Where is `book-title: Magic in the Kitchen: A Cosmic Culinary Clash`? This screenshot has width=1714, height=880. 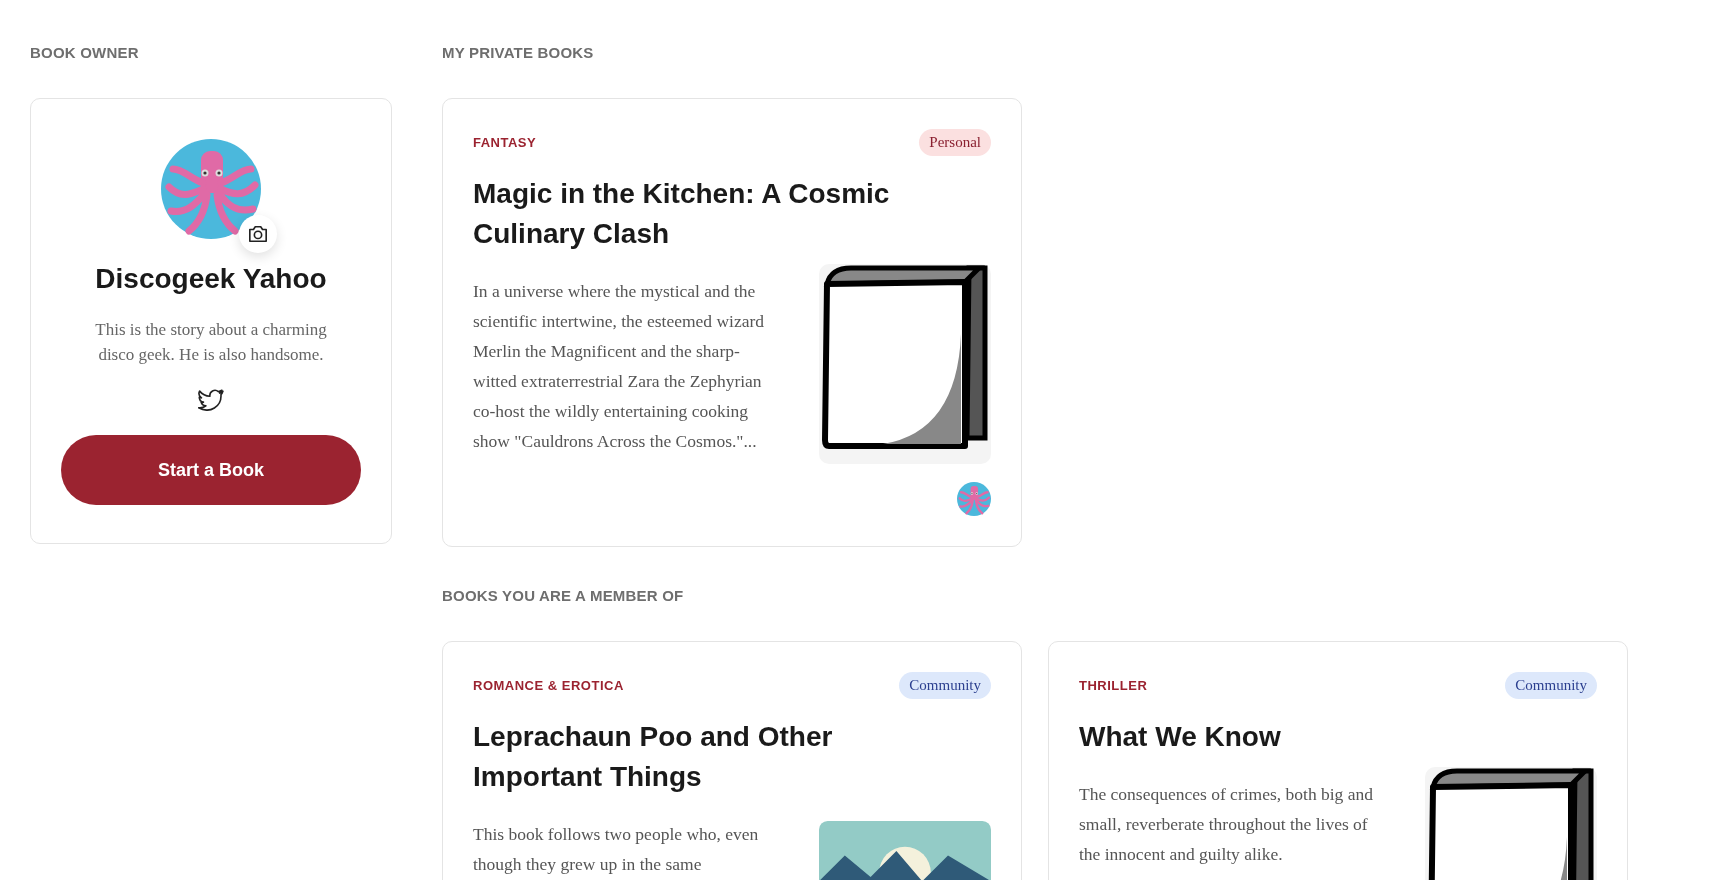
book-title: Magic in the Kitchen: A Cosmic Culinary Clash is located at coordinates (683, 214).